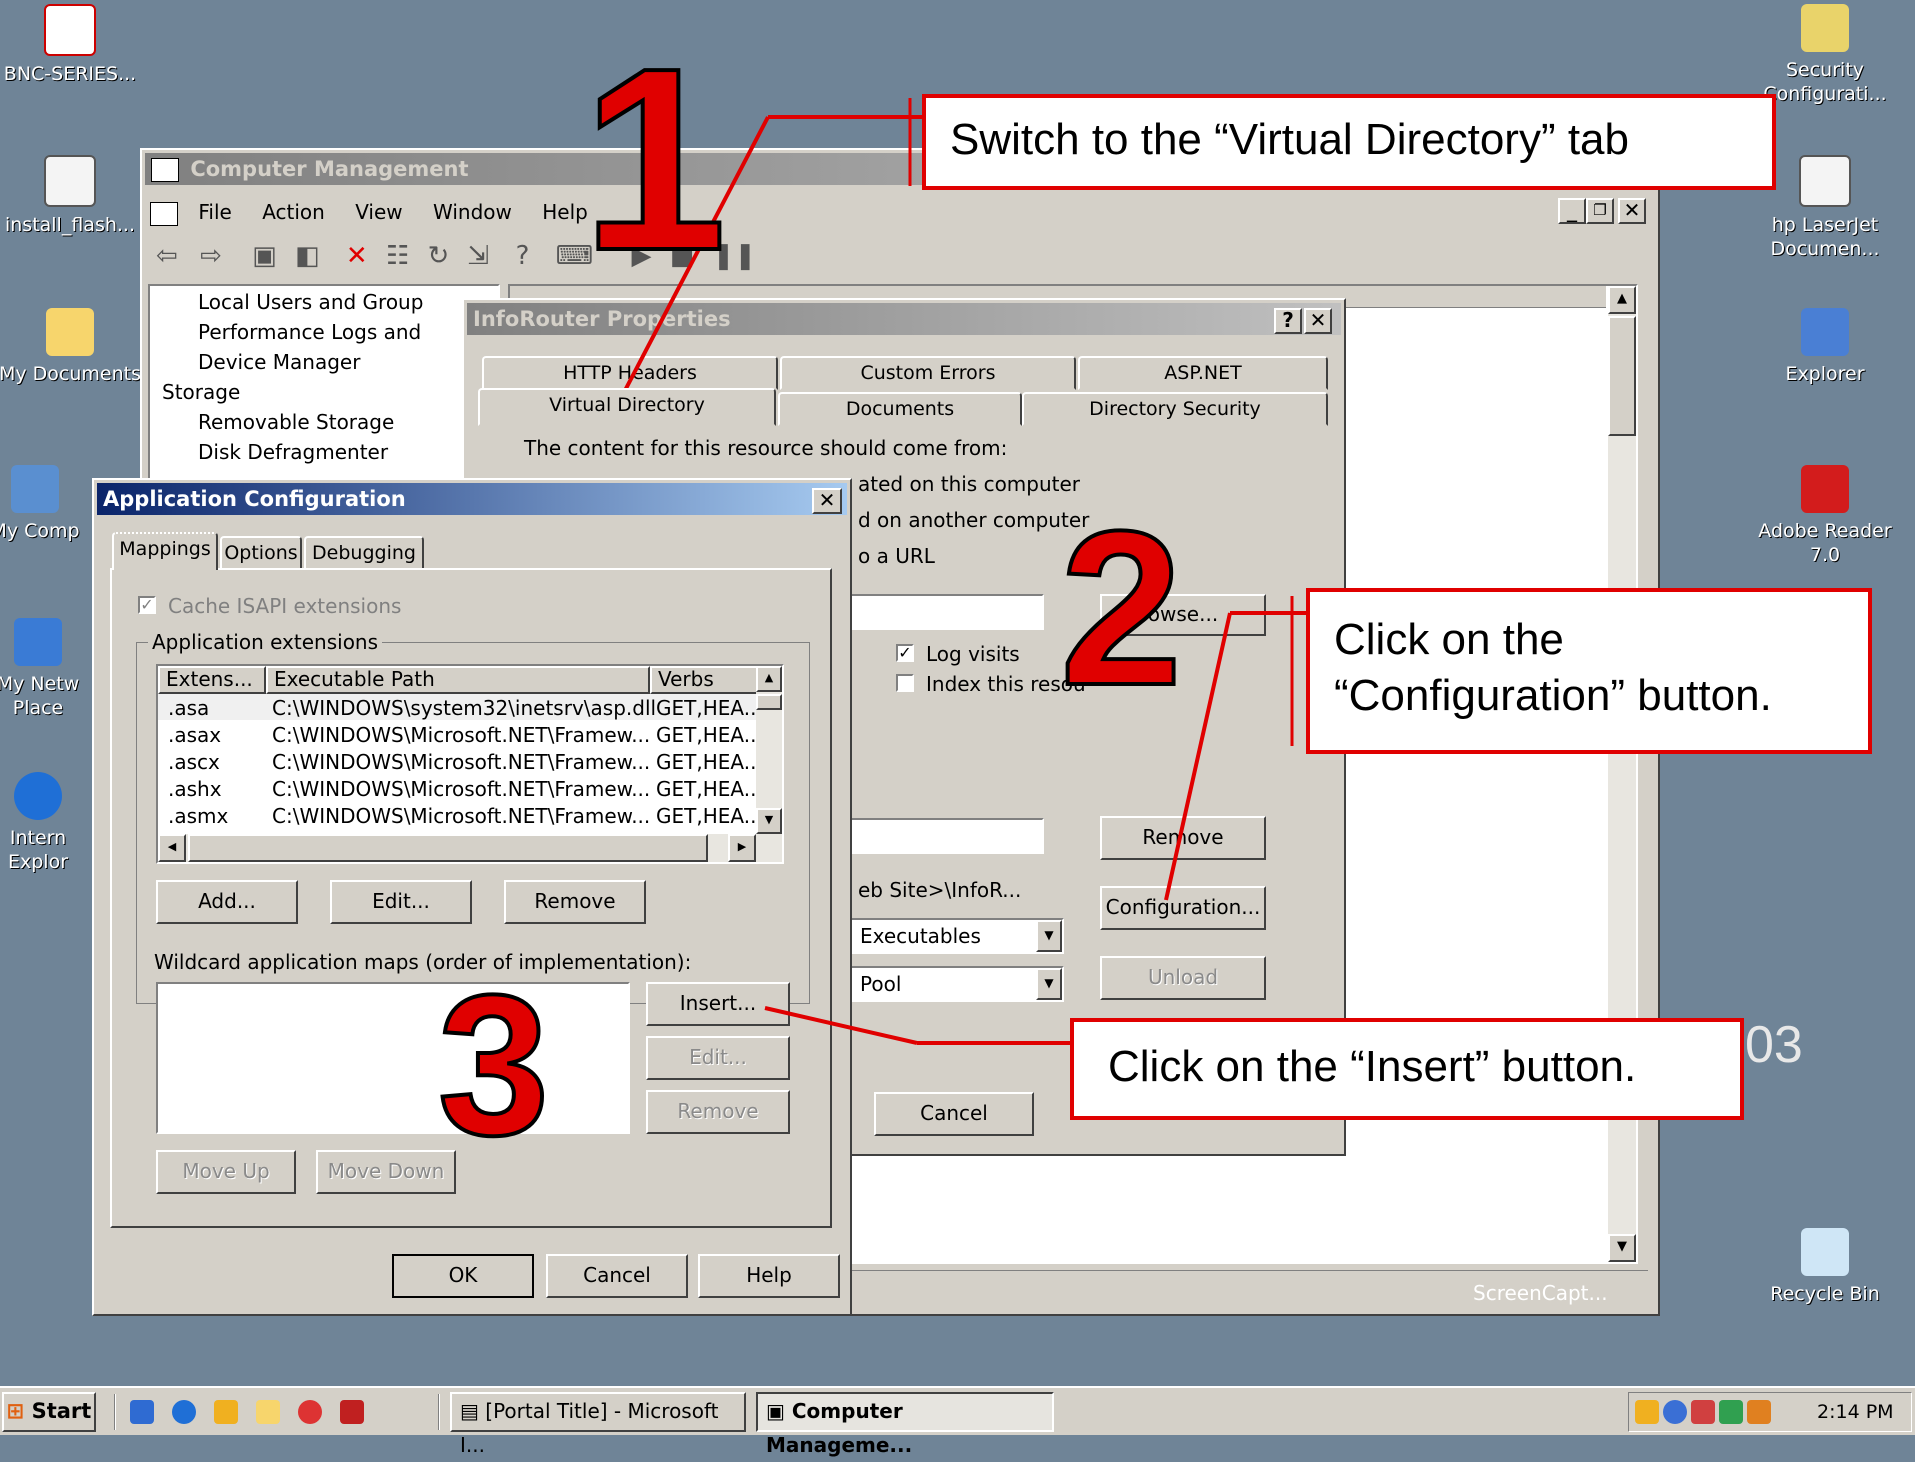 This screenshot has width=1915, height=1462. I want to click on callout-step-2: Click on the “Configuration” button., so click(1589, 671).